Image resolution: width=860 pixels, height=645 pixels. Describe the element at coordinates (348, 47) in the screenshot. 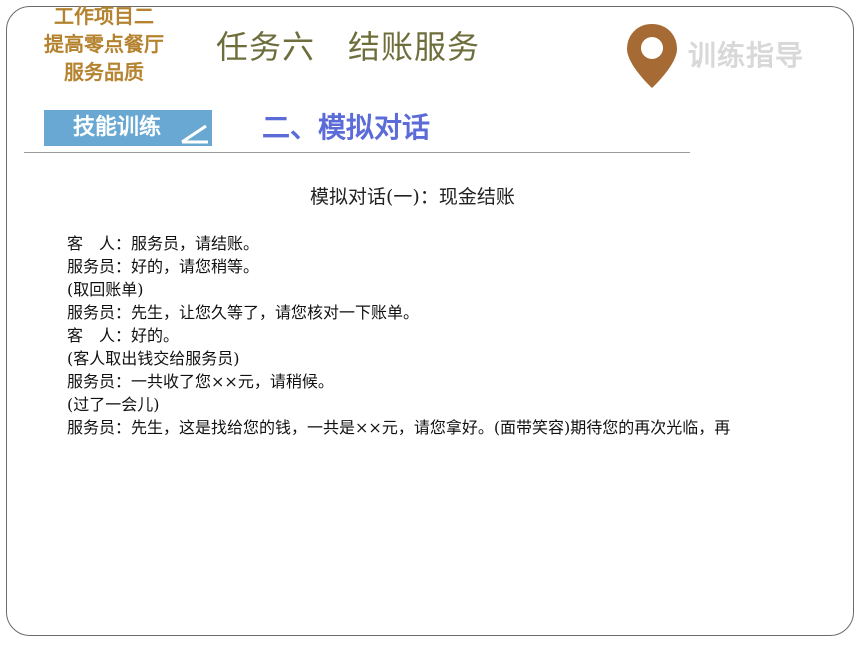

I see `task-title: 任务六 结账服务` at that location.